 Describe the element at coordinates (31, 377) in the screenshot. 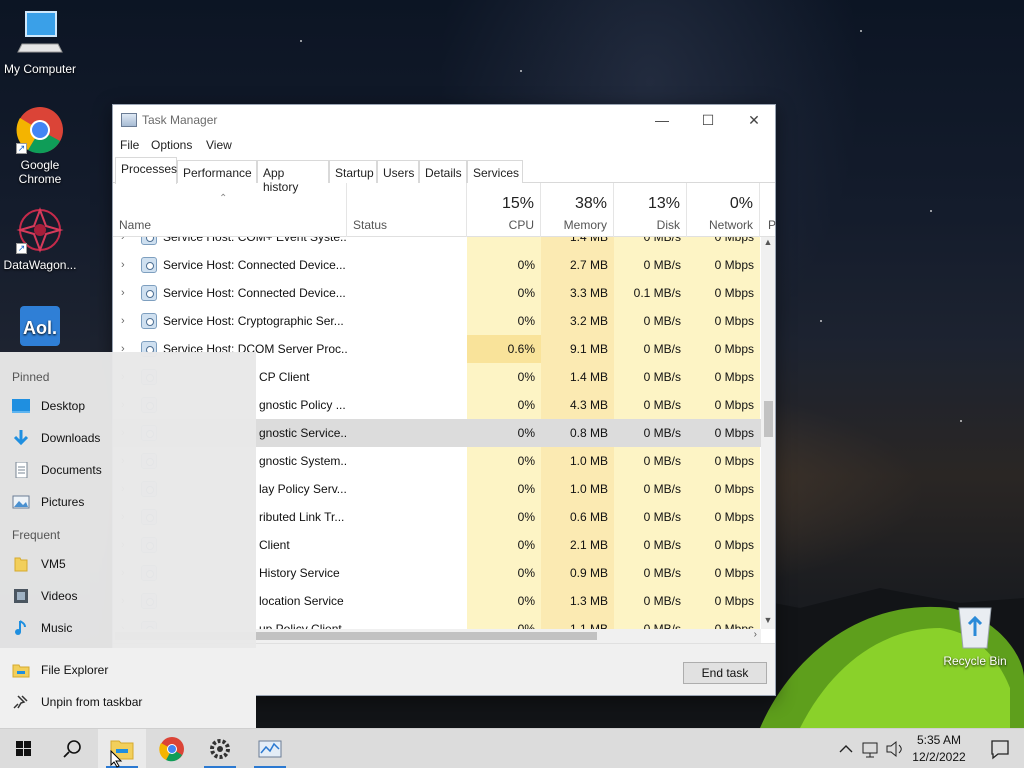

I see `pinned-heading: Pinned` at that location.